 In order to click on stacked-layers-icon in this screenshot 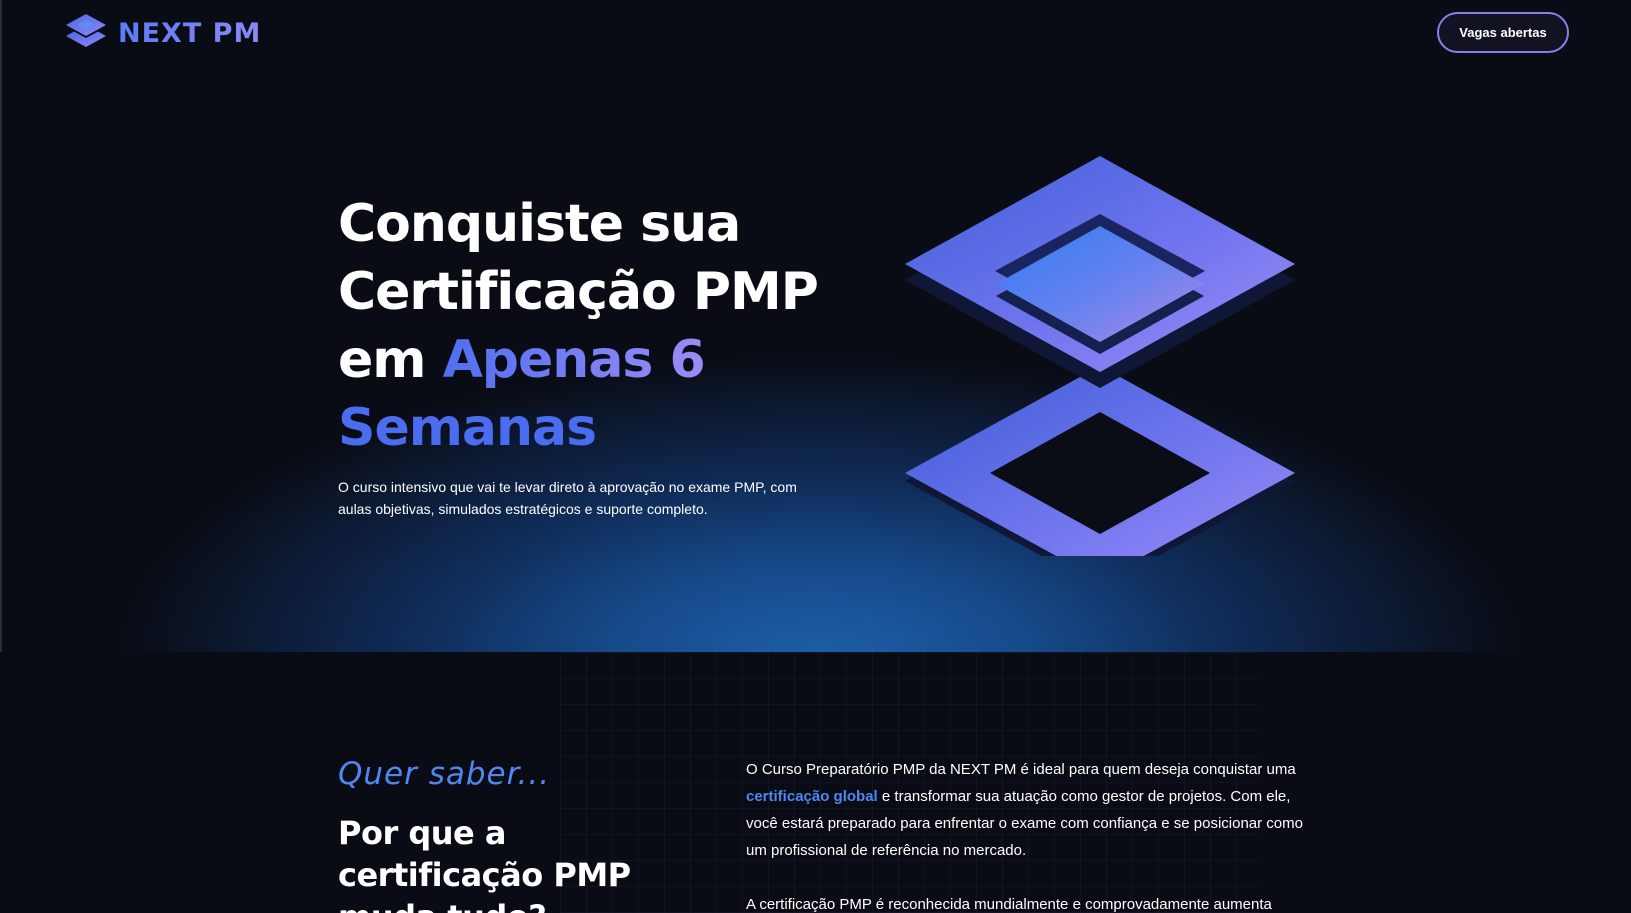, I will do `click(1100, 356)`.